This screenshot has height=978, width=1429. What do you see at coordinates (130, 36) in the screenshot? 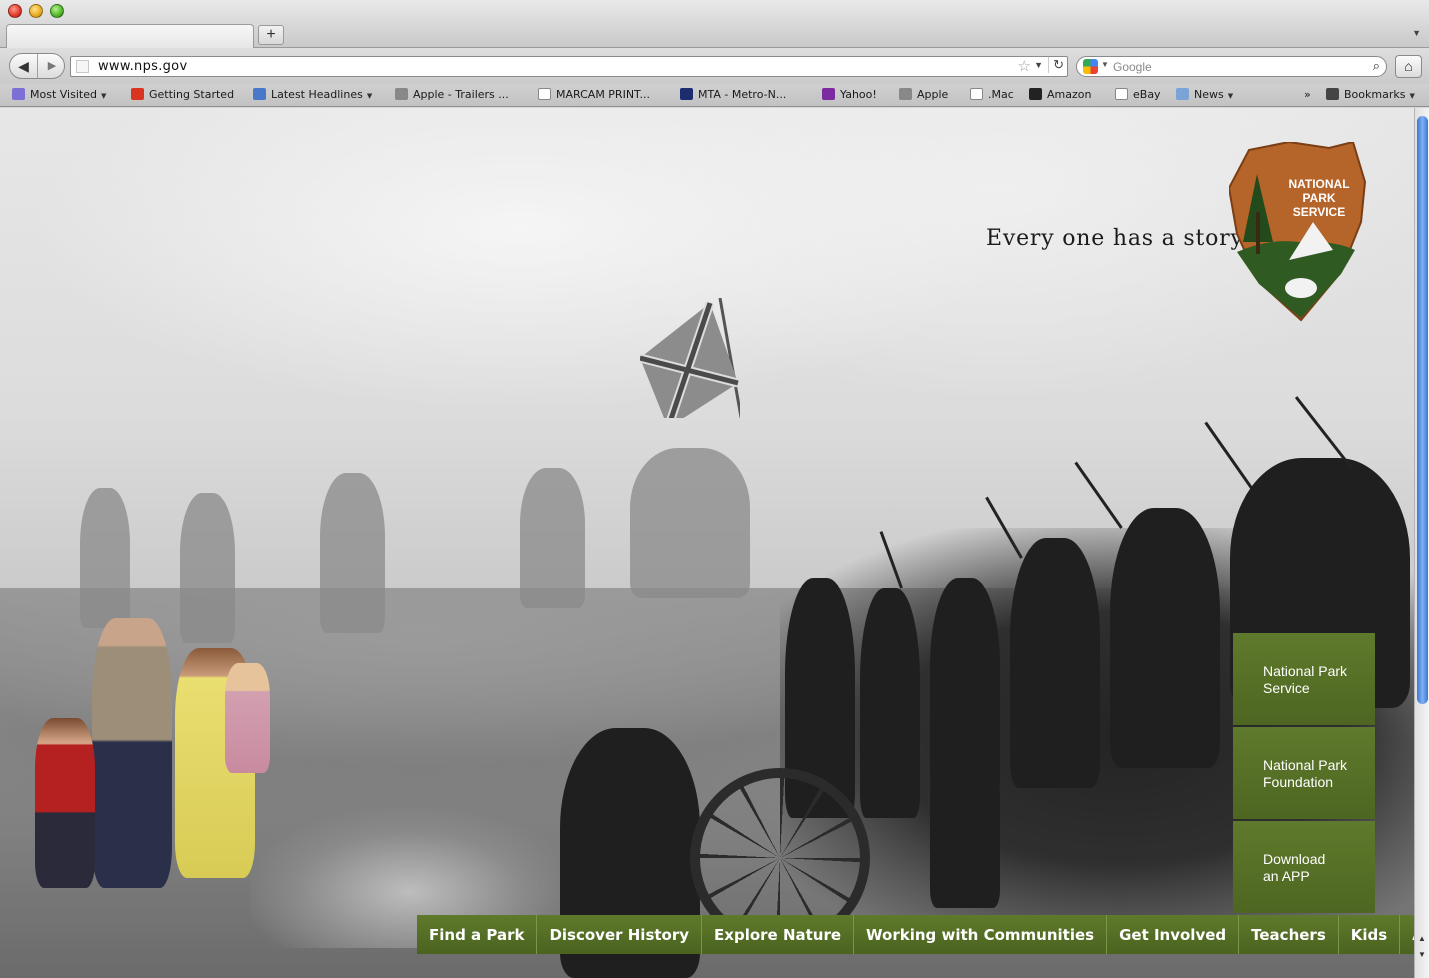
I see `browser-tab-active` at bounding box center [130, 36].